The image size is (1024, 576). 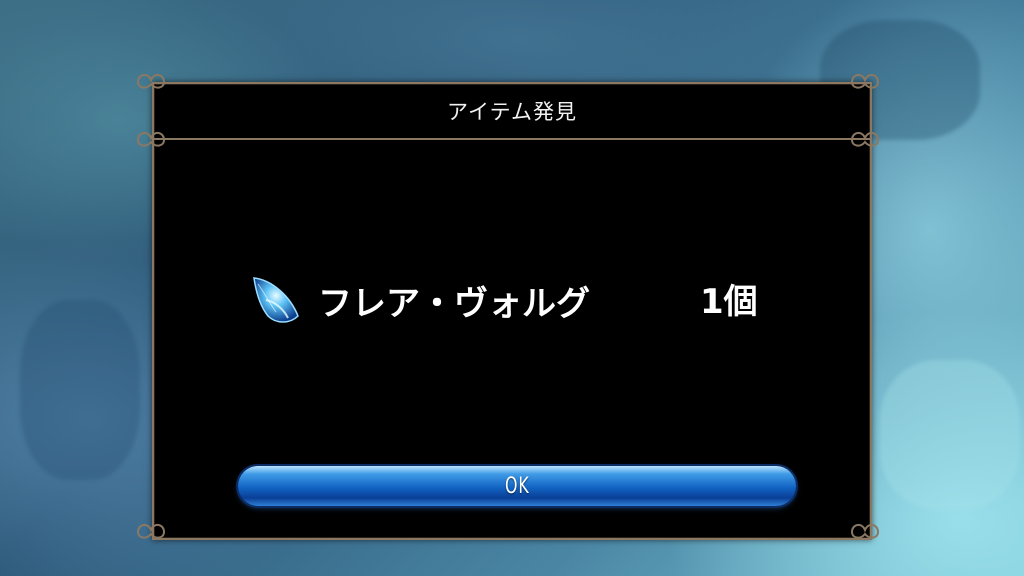 What do you see at coordinates (276, 300) in the screenshot?
I see `blue-crystal-icon` at bounding box center [276, 300].